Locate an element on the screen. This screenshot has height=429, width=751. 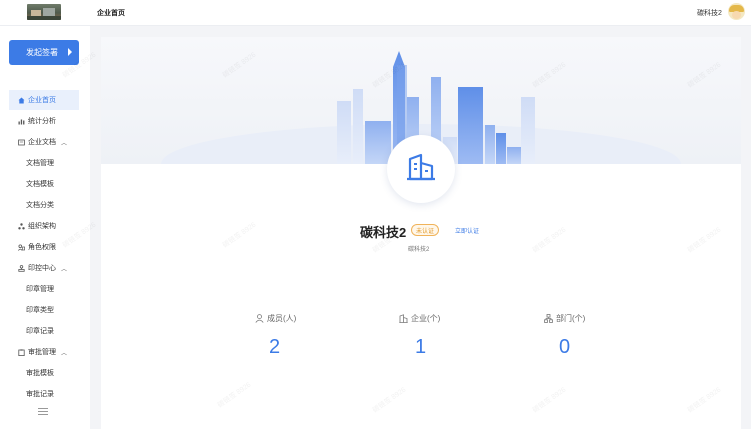
sidebar-item-label: 审批管理 is located at coordinates (42, 352).